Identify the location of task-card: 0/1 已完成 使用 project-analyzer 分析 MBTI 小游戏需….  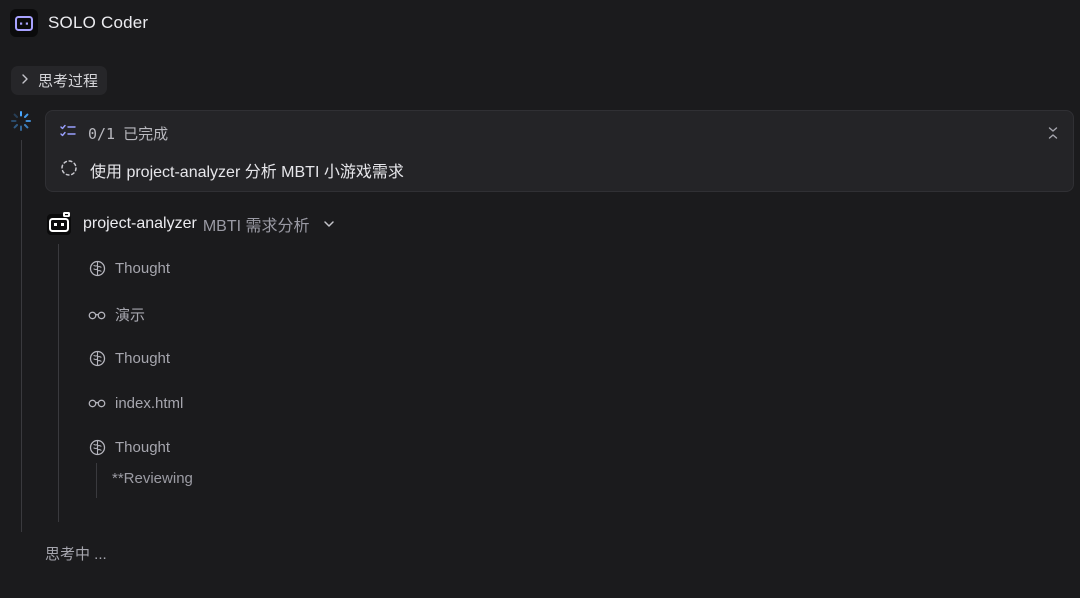
(559, 151).